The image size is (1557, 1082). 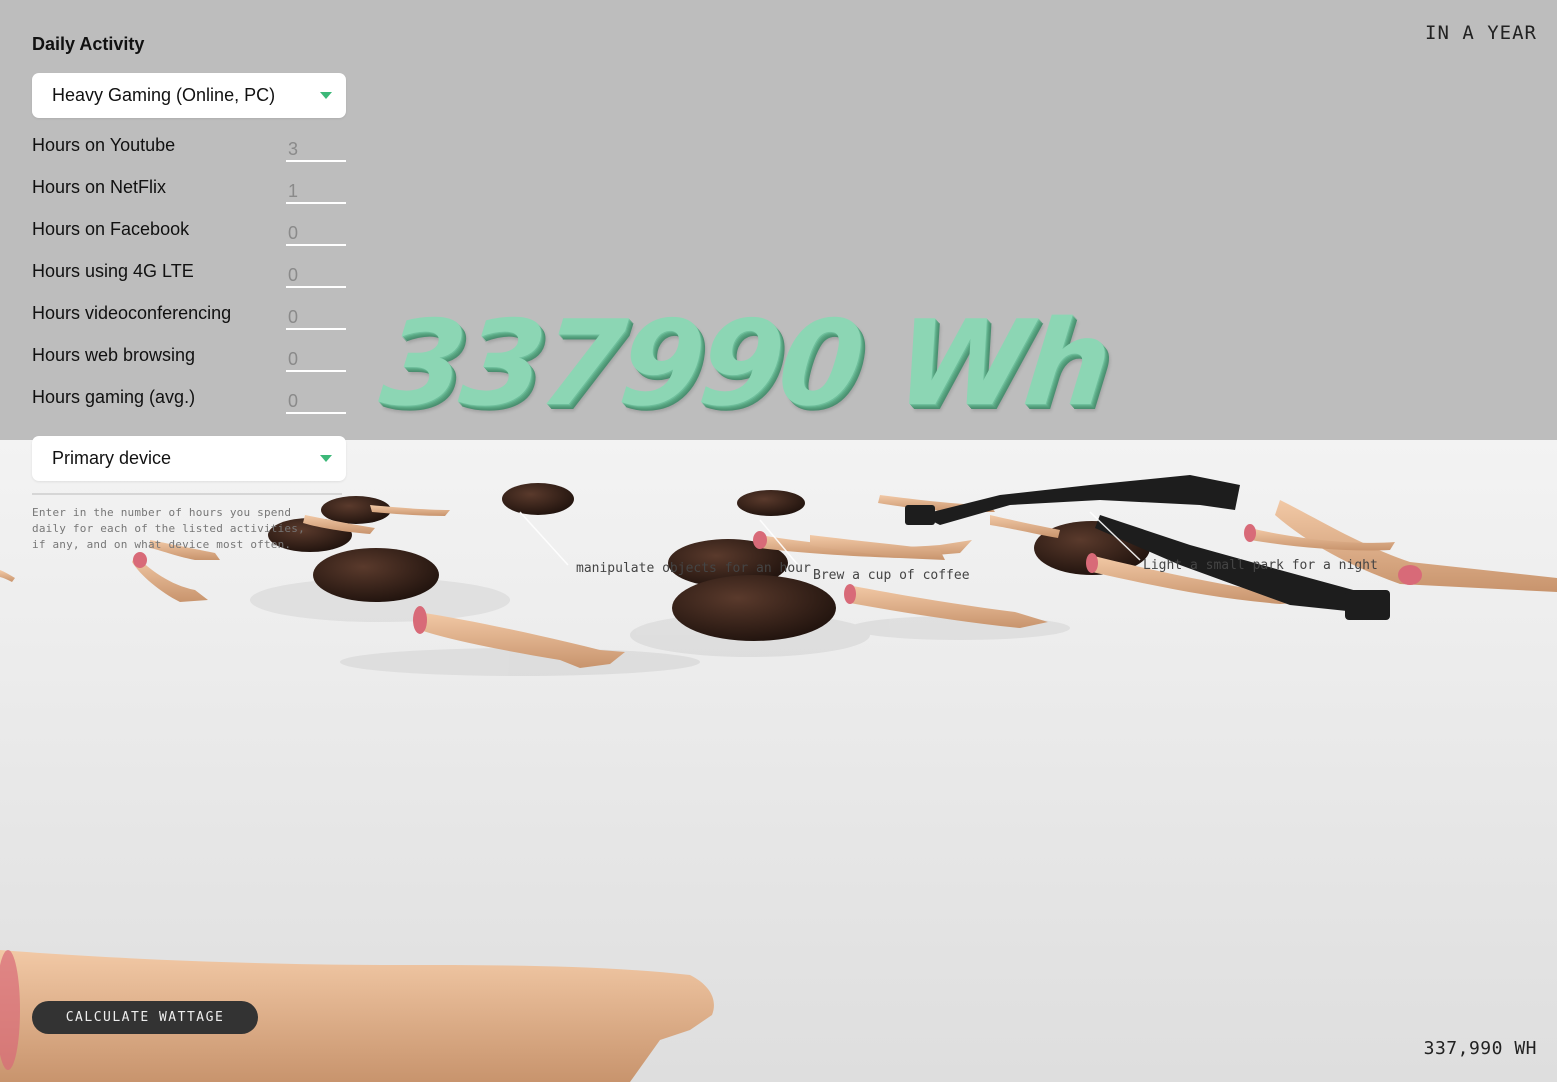 What do you see at coordinates (891, 575) in the screenshot?
I see `scene-label-coffee: Brew a cup of coffee` at bounding box center [891, 575].